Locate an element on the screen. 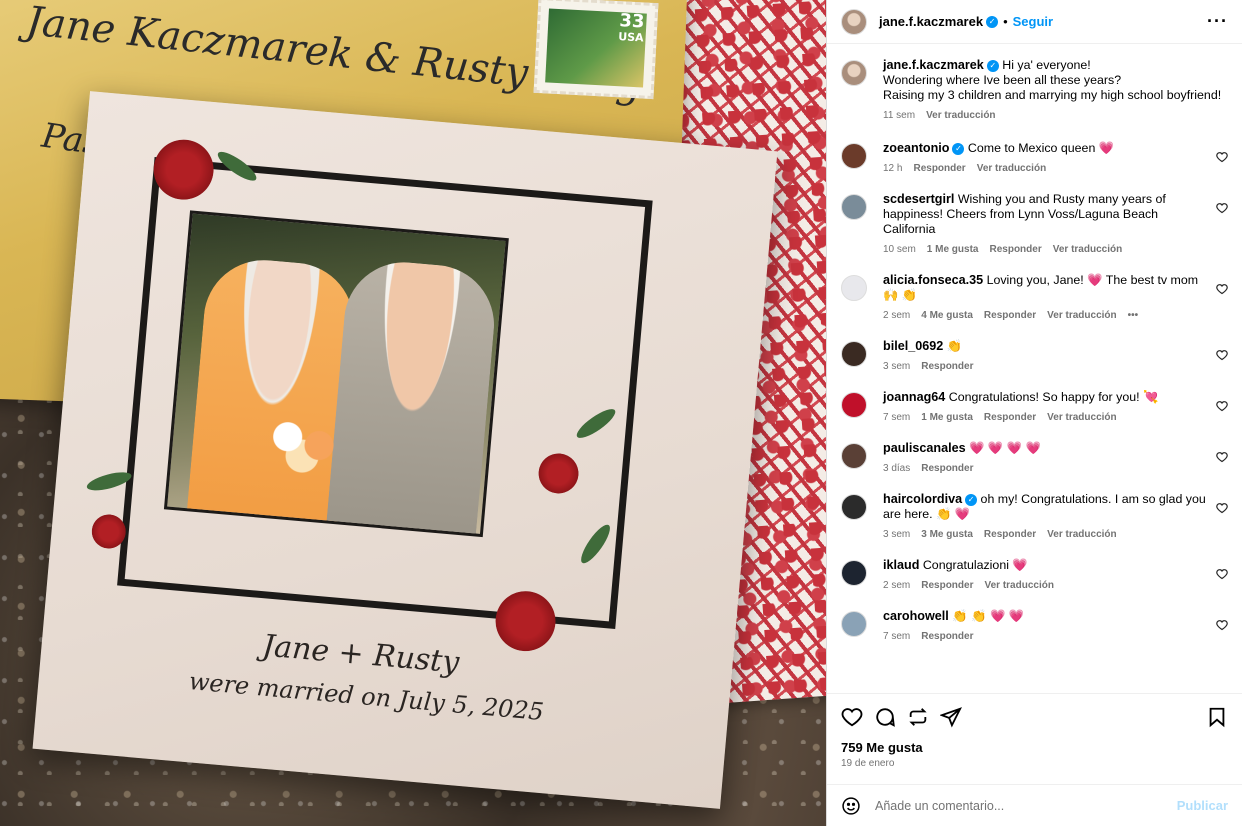 This screenshot has height=826, width=1242. comment-time: 3 días is located at coordinates (896, 468).